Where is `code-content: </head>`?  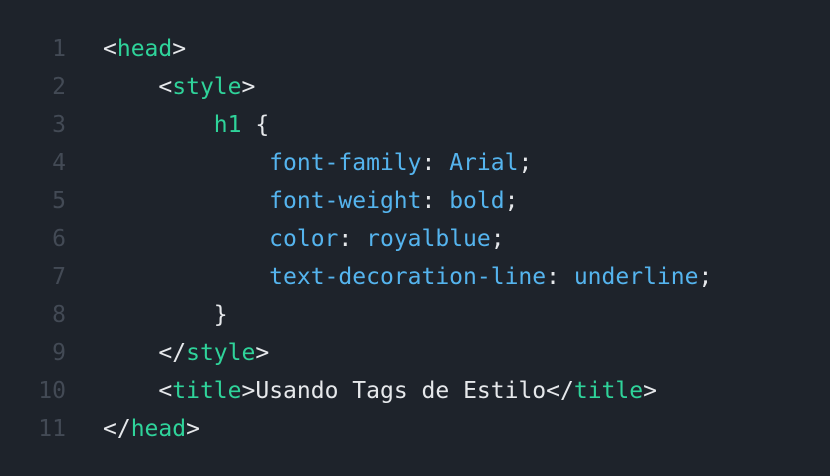 code-content: </head> is located at coordinates (151, 429).